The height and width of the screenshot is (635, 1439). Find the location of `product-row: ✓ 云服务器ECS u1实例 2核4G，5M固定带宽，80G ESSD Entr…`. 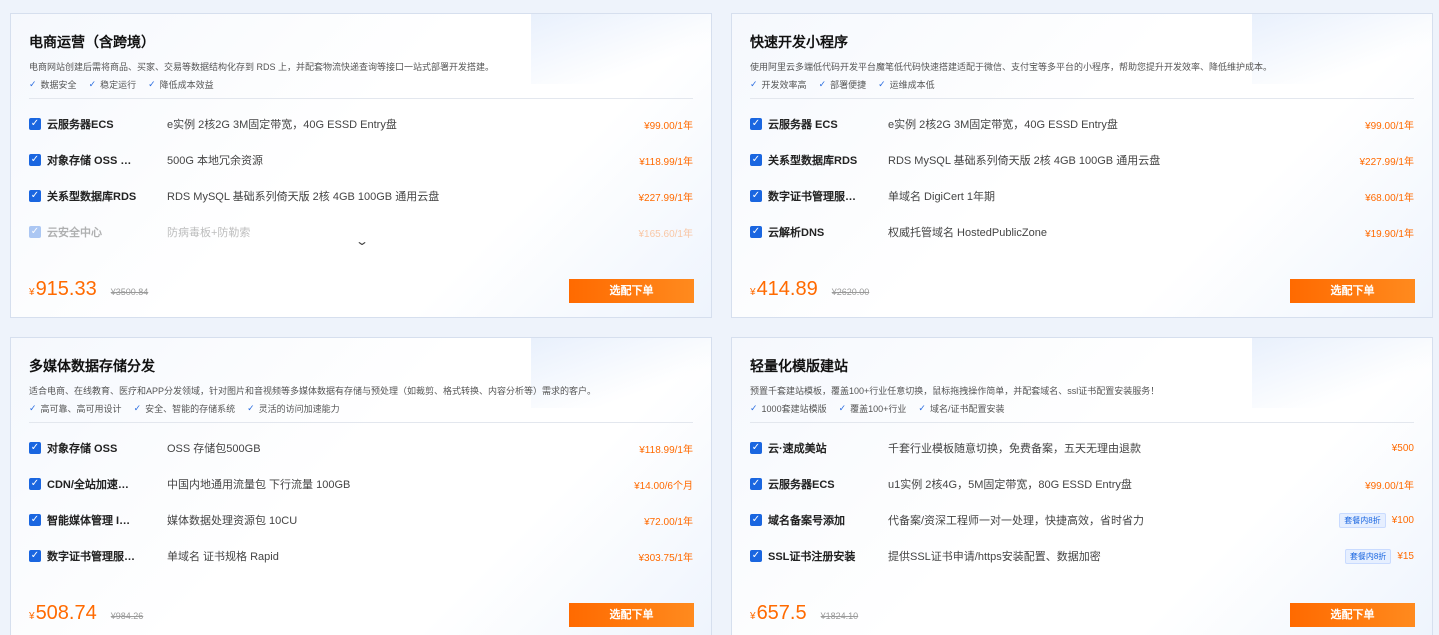

product-row: ✓ 云服务器ECS u1实例 2核4G，5M固定带宽，80G ESSD Entr… is located at coordinates (1082, 484).